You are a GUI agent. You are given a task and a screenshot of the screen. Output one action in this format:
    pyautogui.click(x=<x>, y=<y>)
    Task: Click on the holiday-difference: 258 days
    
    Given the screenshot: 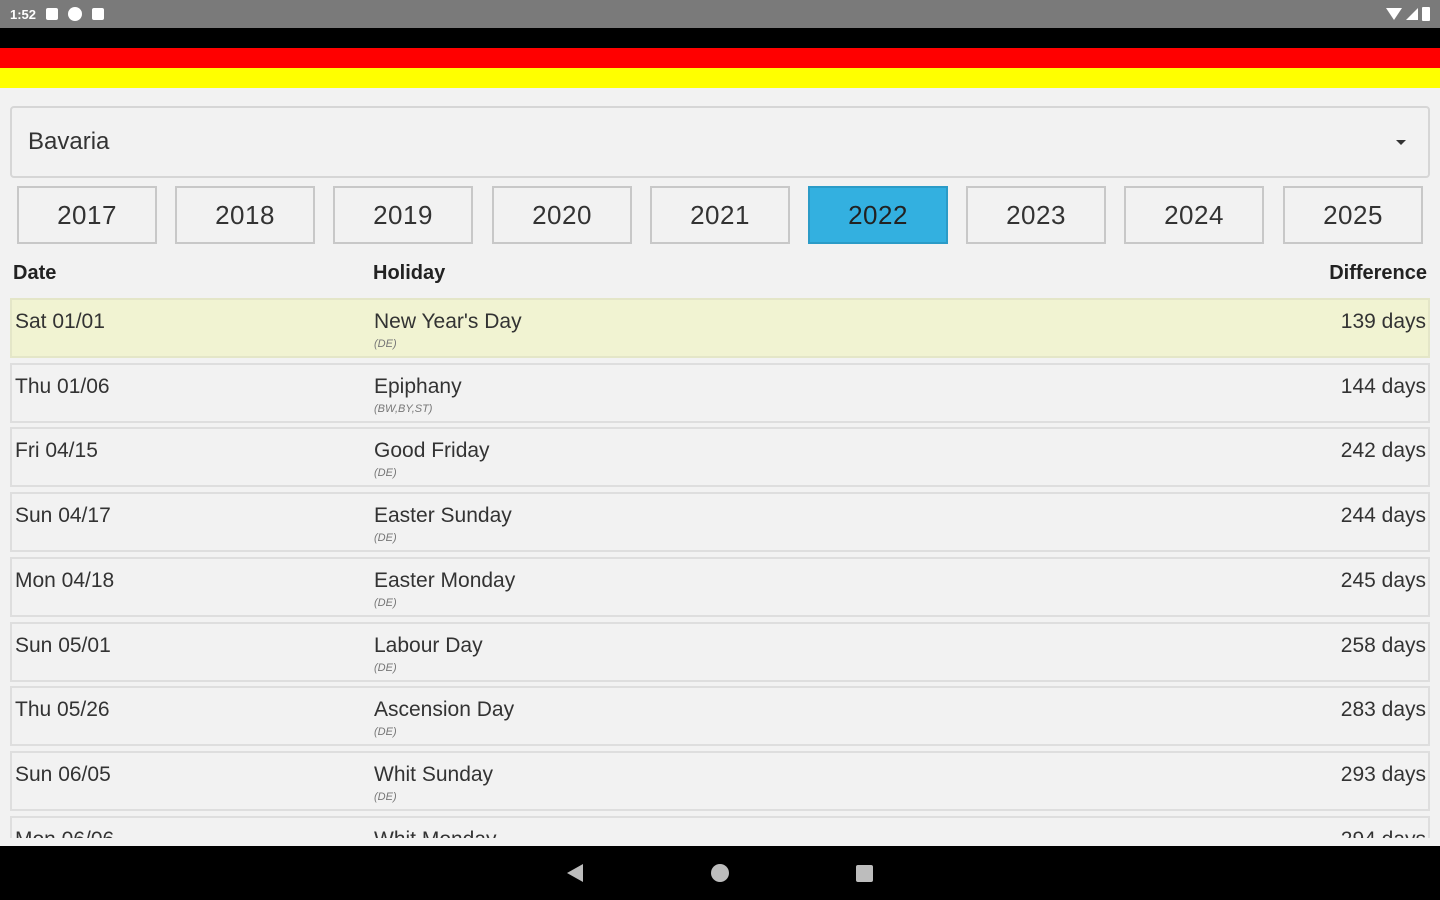 What is the action you would take?
    pyautogui.click(x=1383, y=645)
    